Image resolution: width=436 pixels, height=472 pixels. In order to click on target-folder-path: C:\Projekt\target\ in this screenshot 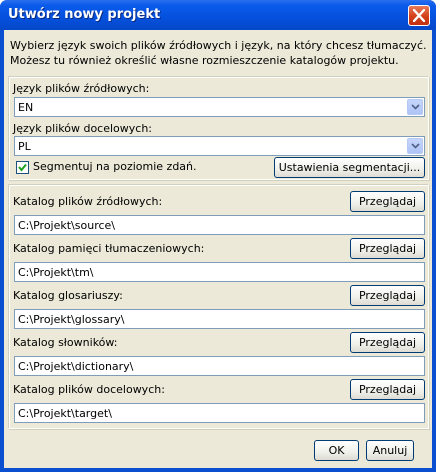, I will do `click(65, 413)`.